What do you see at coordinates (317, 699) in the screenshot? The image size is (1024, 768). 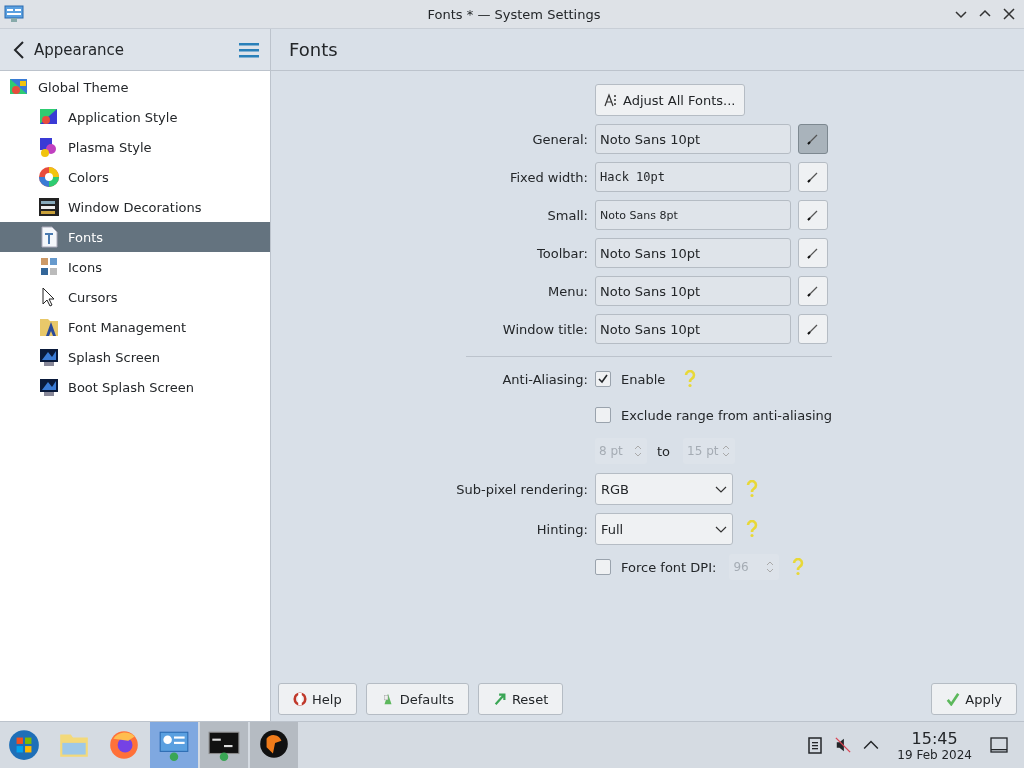 I see `dialog-button: Help` at bounding box center [317, 699].